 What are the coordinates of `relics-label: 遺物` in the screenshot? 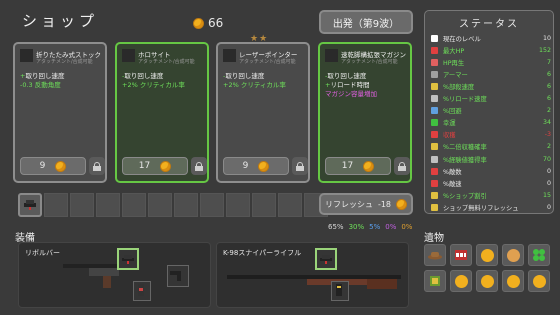 It's located at (434, 238).